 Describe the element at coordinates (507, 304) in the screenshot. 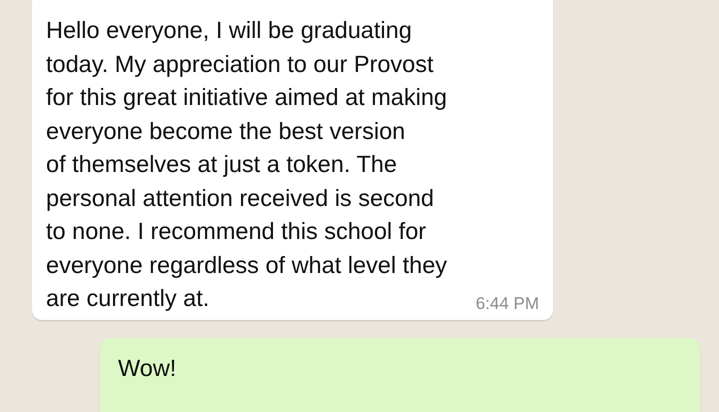

I see `message-time: 6:44 PM` at that location.